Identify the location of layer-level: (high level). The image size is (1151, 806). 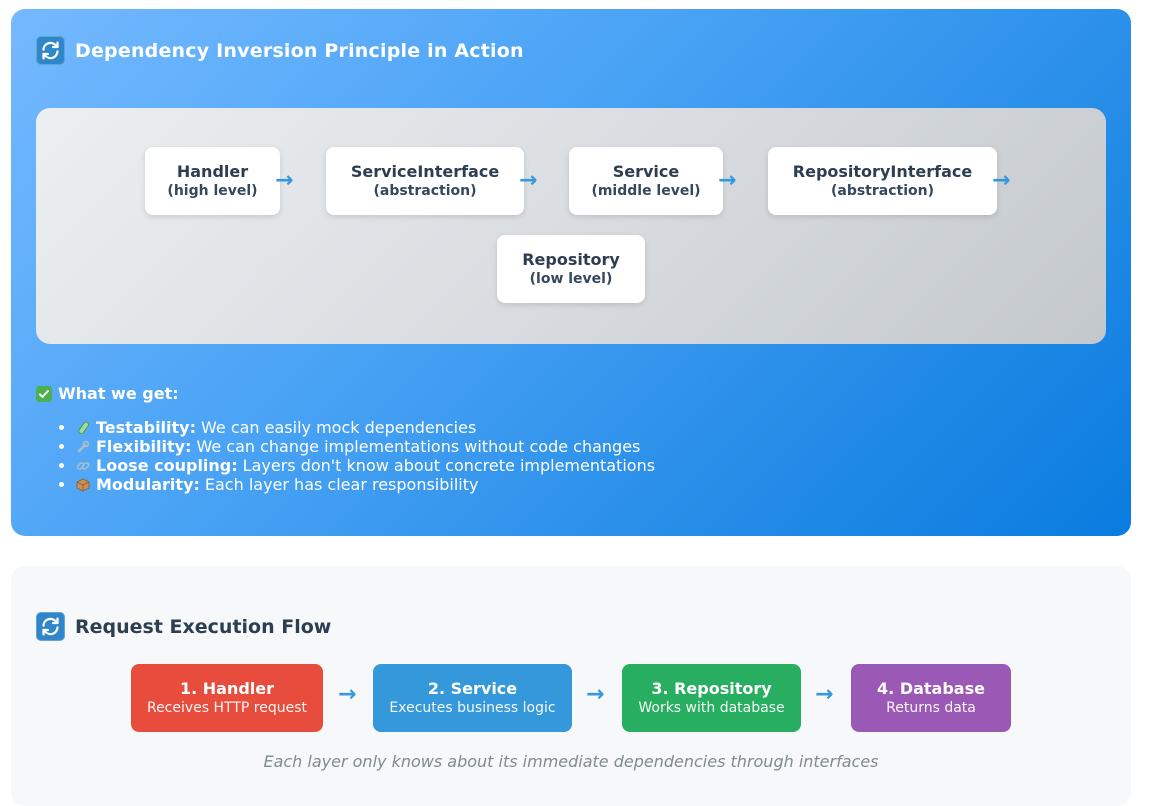
(212, 191).